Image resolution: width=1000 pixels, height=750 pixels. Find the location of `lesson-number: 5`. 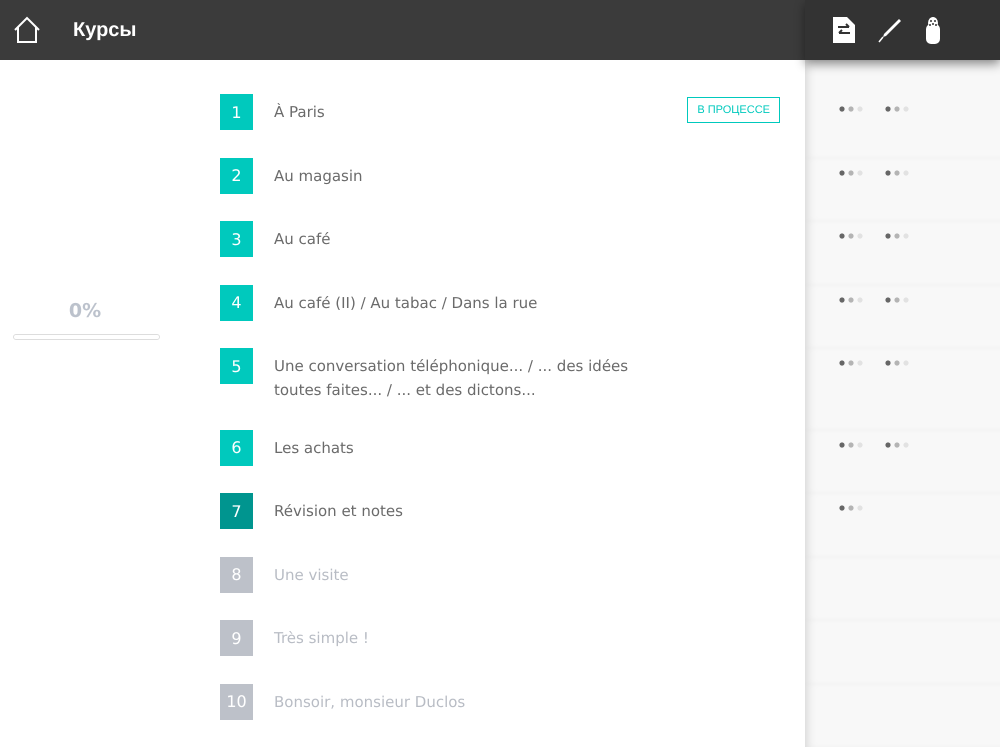

lesson-number: 5 is located at coordinates (236, 366).